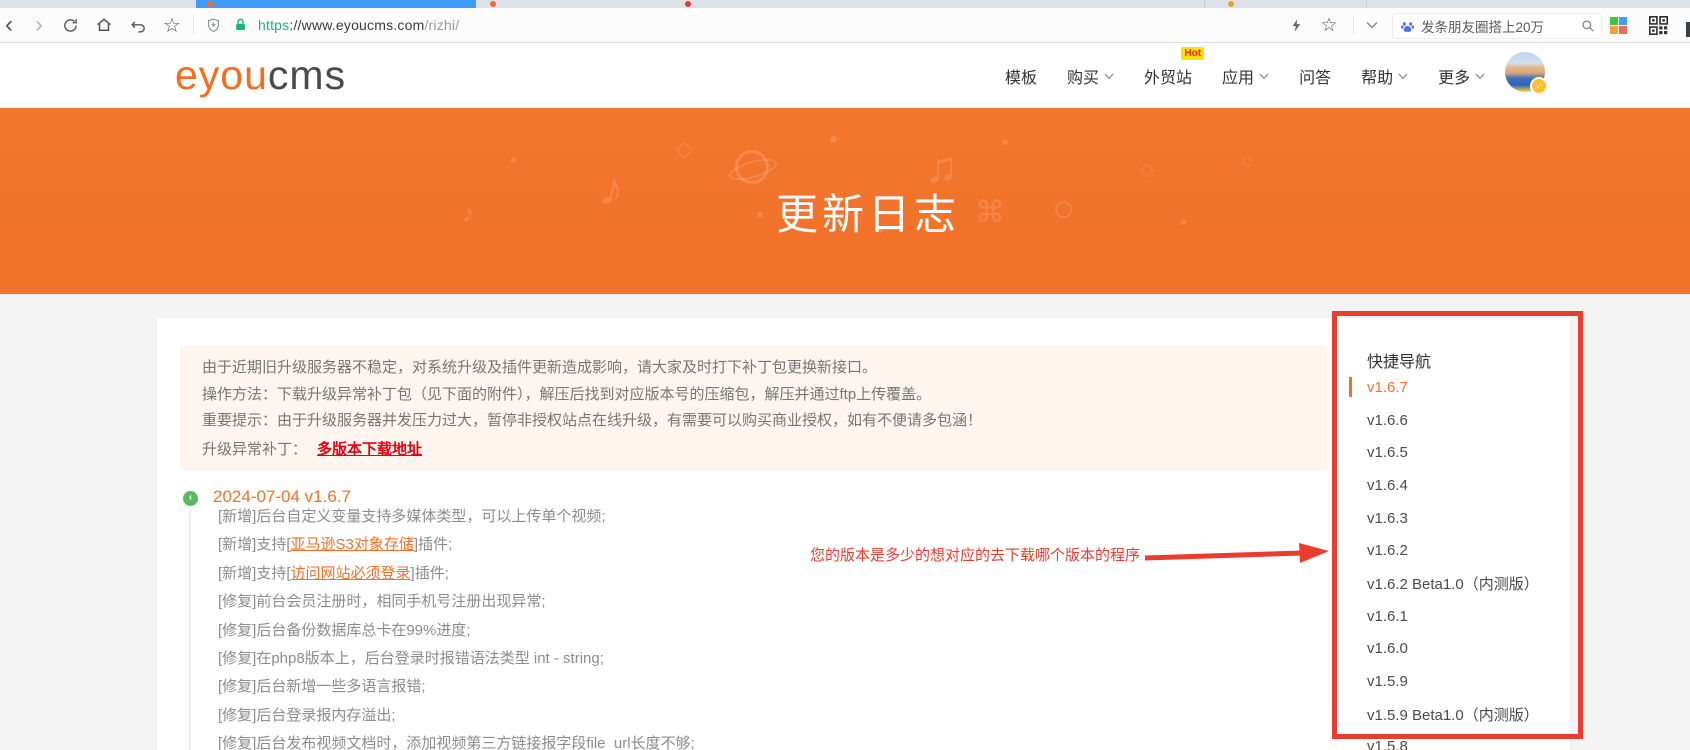 The width and height of the screenshot is (1690, 750). What do you see at coordinates (1461, 76) in the screenshot?
I see `nav-item-更多: 更多` at bounding box center [1461, 76].